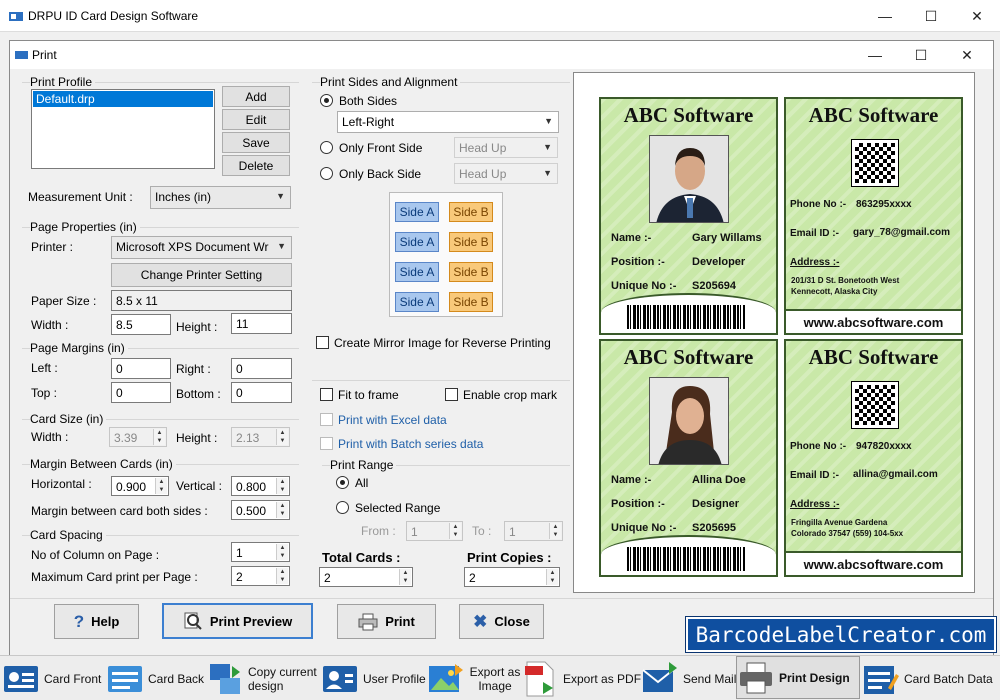 The width and height of the screenshot is (1000, 700). I want to click on barcode-area, so click(688, 313).